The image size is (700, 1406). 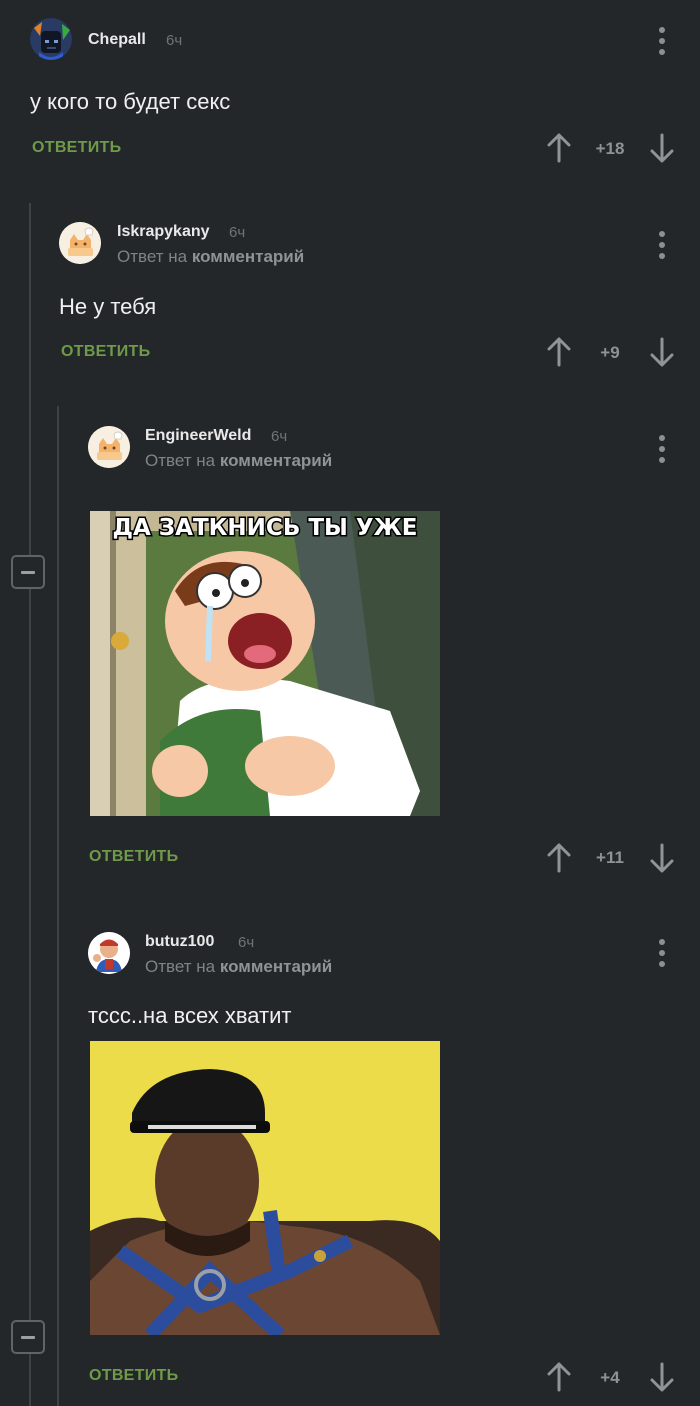 I want to click on worker-cartoon-avatar-icon, so click(x=109, y=953).